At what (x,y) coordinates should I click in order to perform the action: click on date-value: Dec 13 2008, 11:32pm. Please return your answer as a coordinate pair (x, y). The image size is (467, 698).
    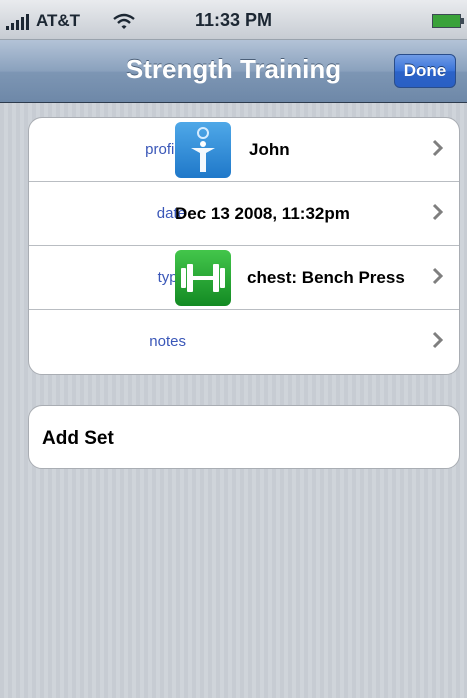
    Looking at the image, I should click on (262, 213).